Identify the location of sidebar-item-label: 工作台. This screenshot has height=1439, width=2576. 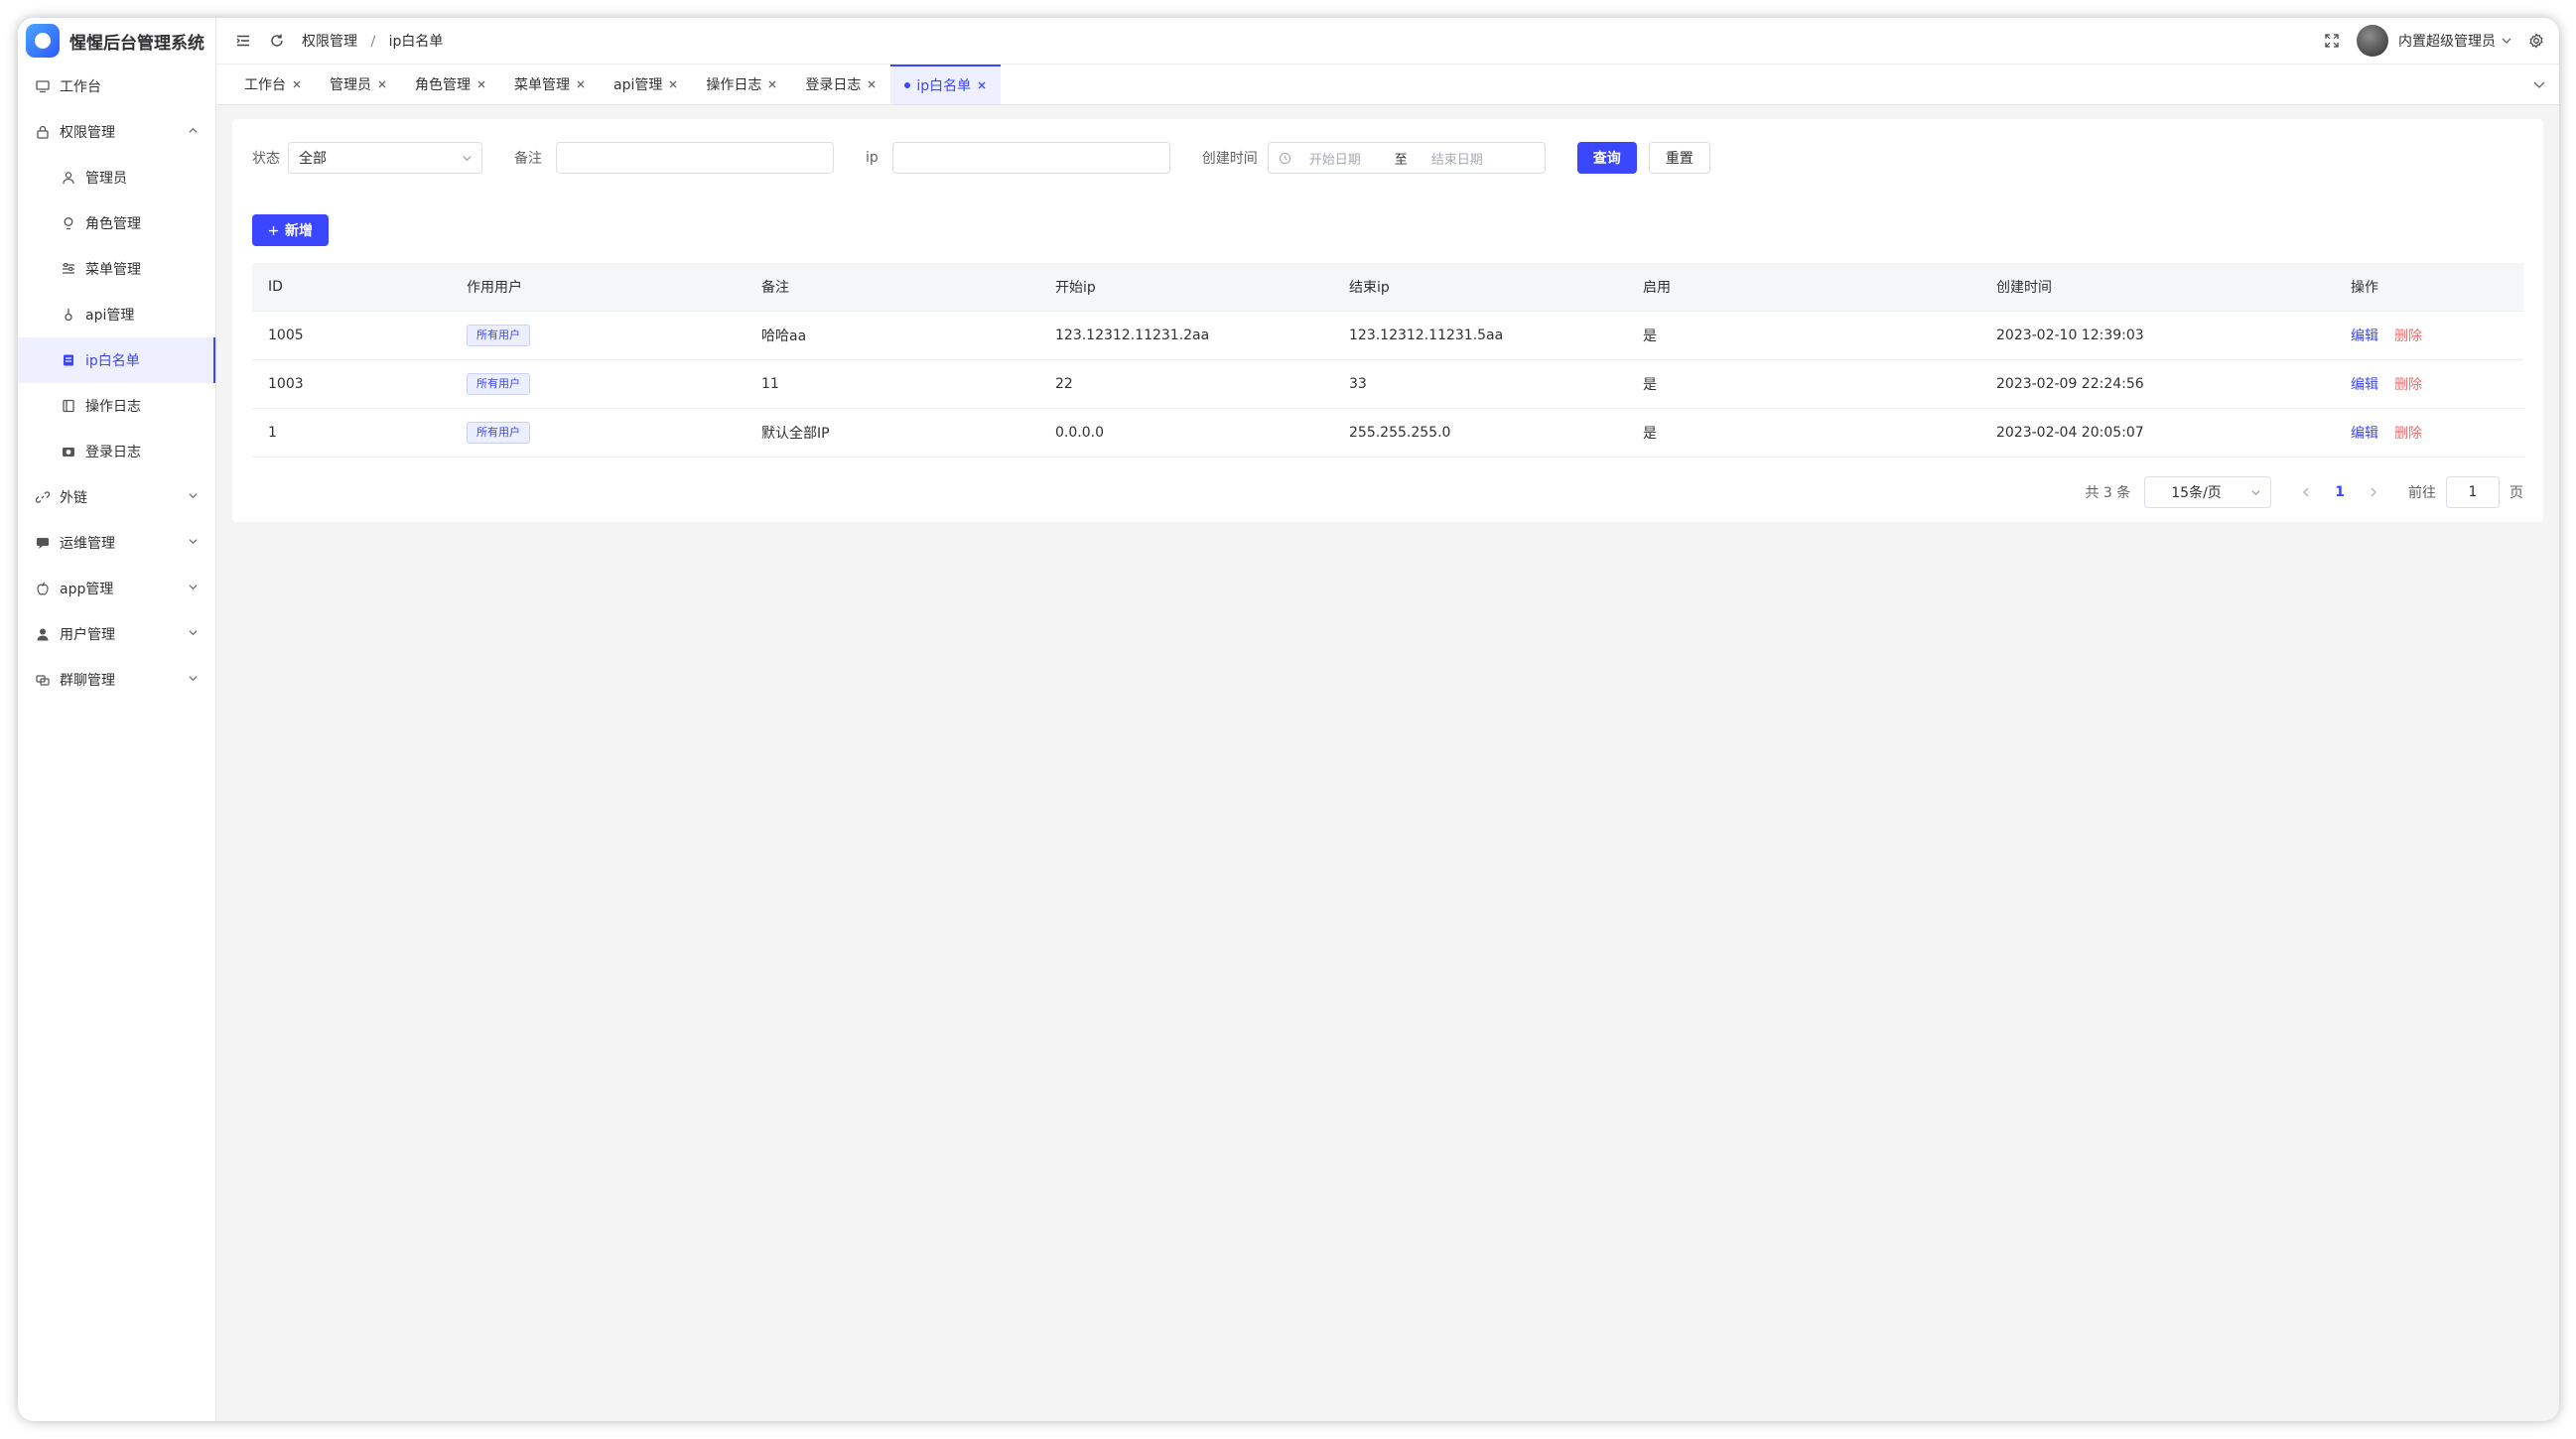
(80, 87).